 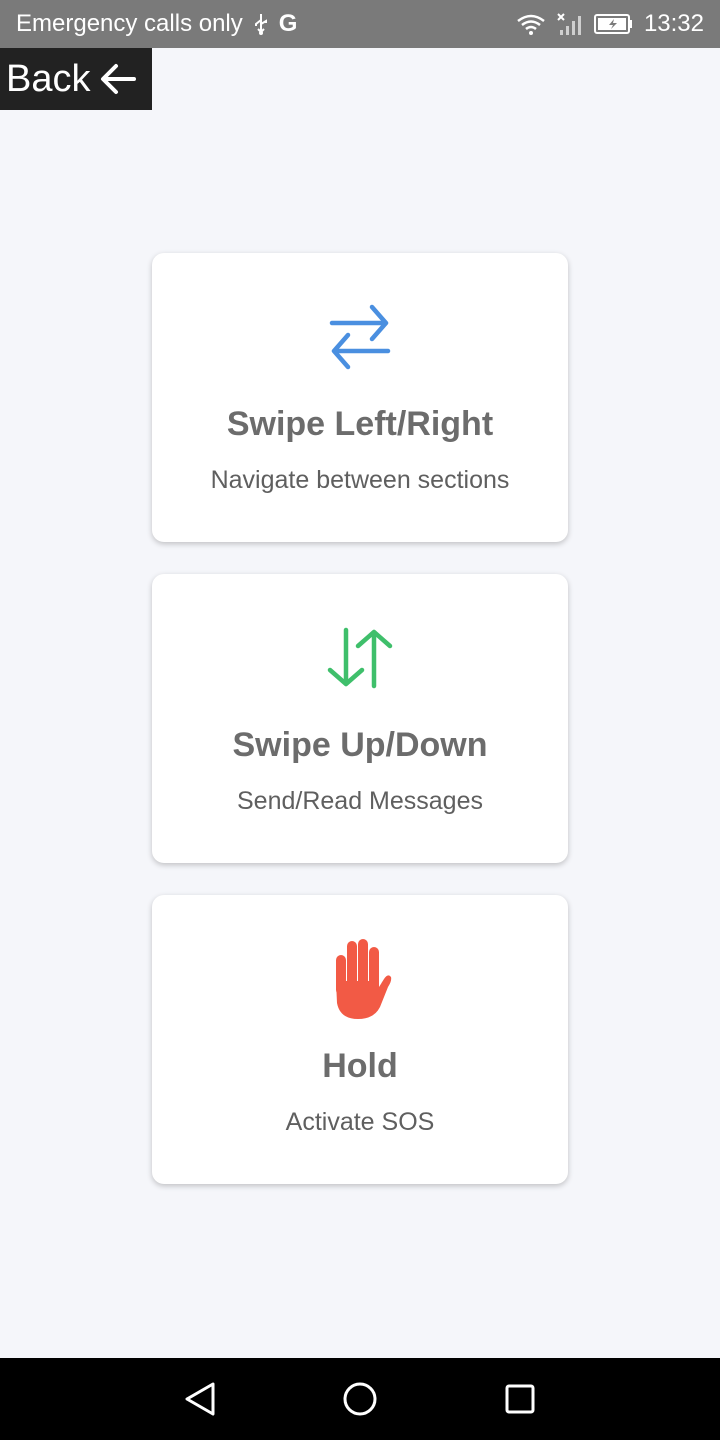 I want to click on status-bar: Emergency calls only G 13:32, so click(x=360, y=24).